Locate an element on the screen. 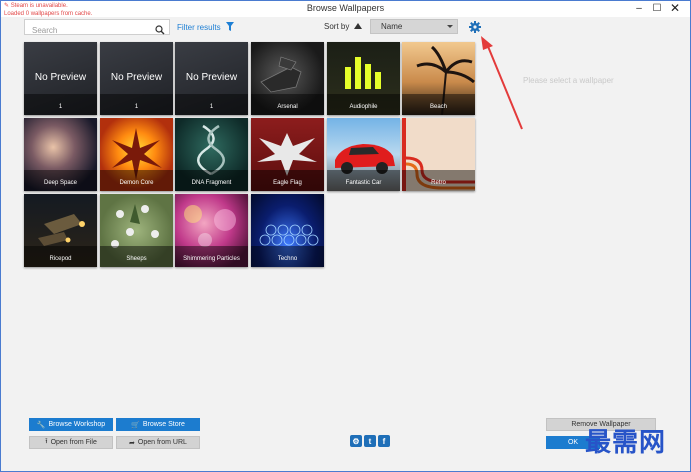 The width and height of the screenshot is (691, 472). search-box is located at coordinates (97, 28).